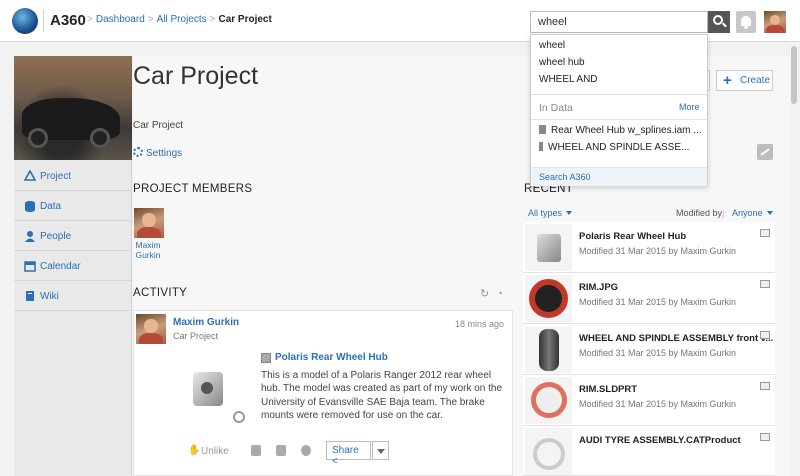 Image resolution: width=800 pixels, height=476 pixels. Describe the element at coordinates (619, 176) in the screenshot. I see `search-a360-link: Search A360` at that location.